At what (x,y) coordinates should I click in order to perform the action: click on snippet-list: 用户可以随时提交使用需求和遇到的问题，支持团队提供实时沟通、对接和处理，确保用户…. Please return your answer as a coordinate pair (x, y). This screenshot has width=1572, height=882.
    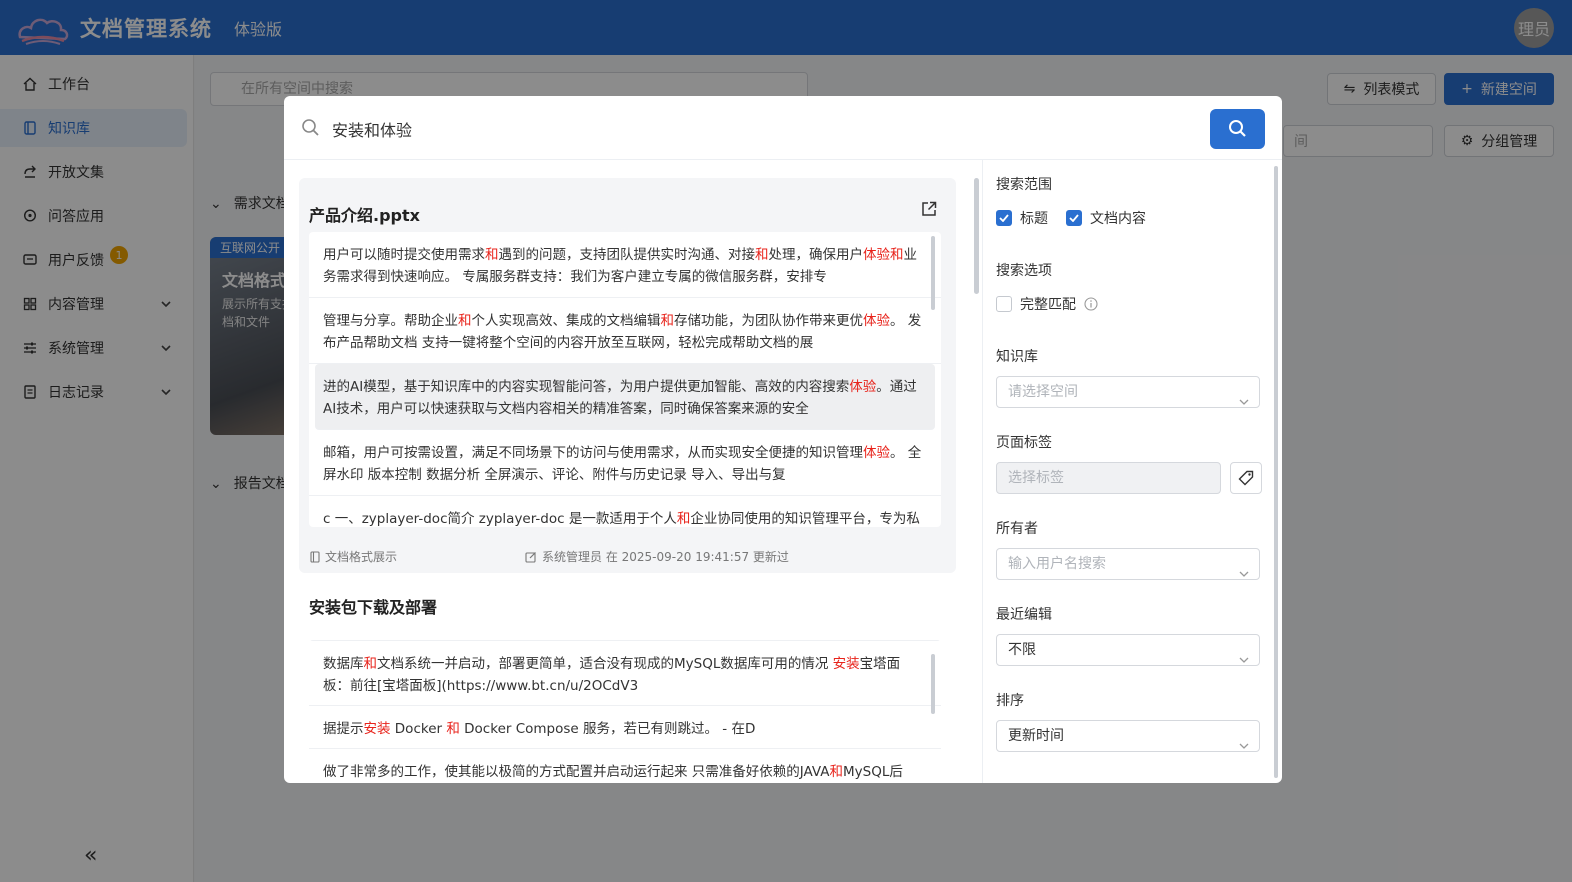
    Looking at the image, I should click on (625, 379).